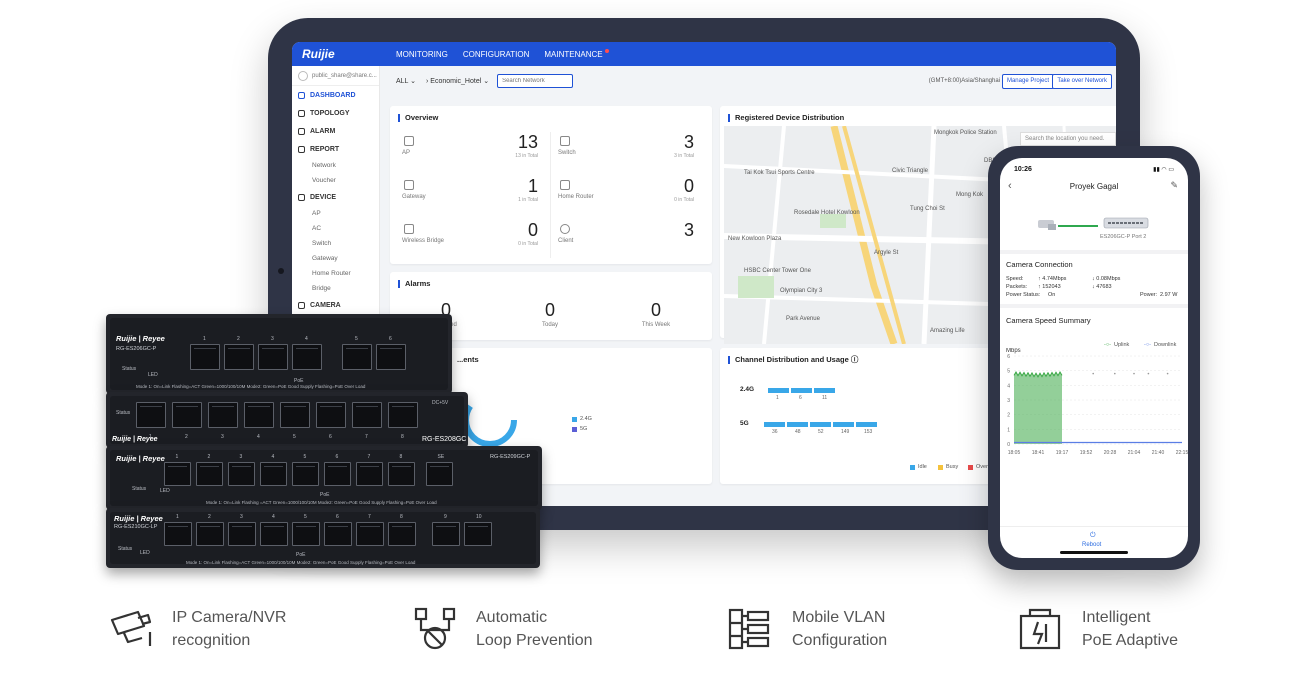  I want to click on sidebar-item-camera: CAMERA, so click(335, 305).